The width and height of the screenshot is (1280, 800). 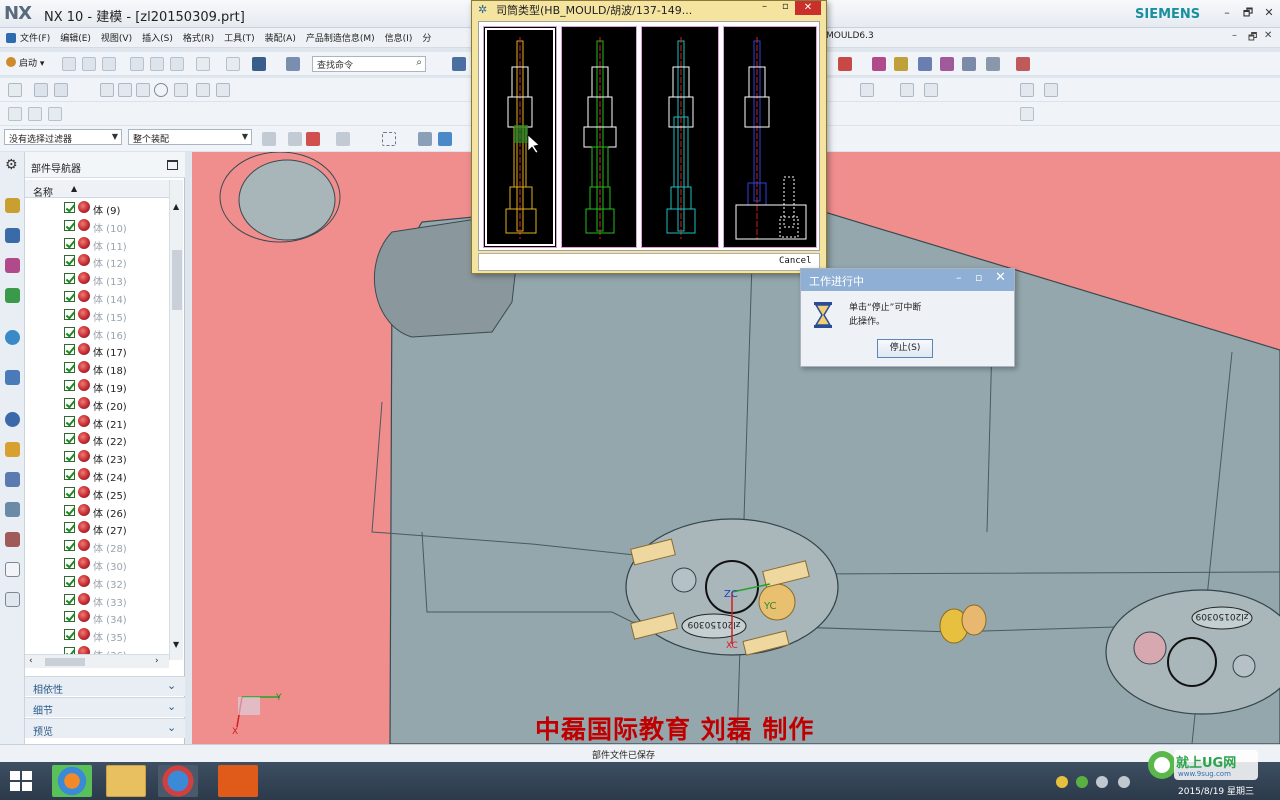 What do you see at coordinates (97, 244) in the screenshot?
I see `tree-row: 体 (11)` at bounding box center [97, 244].